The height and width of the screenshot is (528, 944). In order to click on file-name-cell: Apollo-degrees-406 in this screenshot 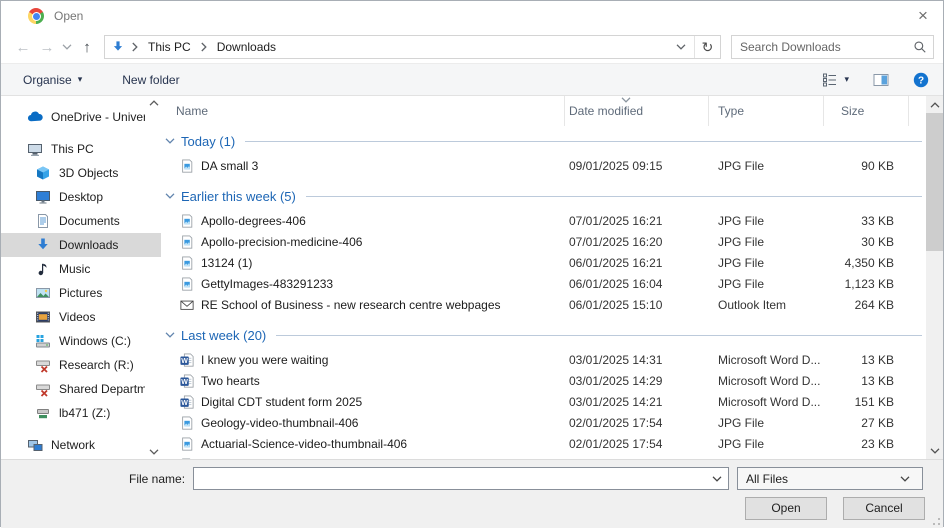, I will do `click(363, 221)`.